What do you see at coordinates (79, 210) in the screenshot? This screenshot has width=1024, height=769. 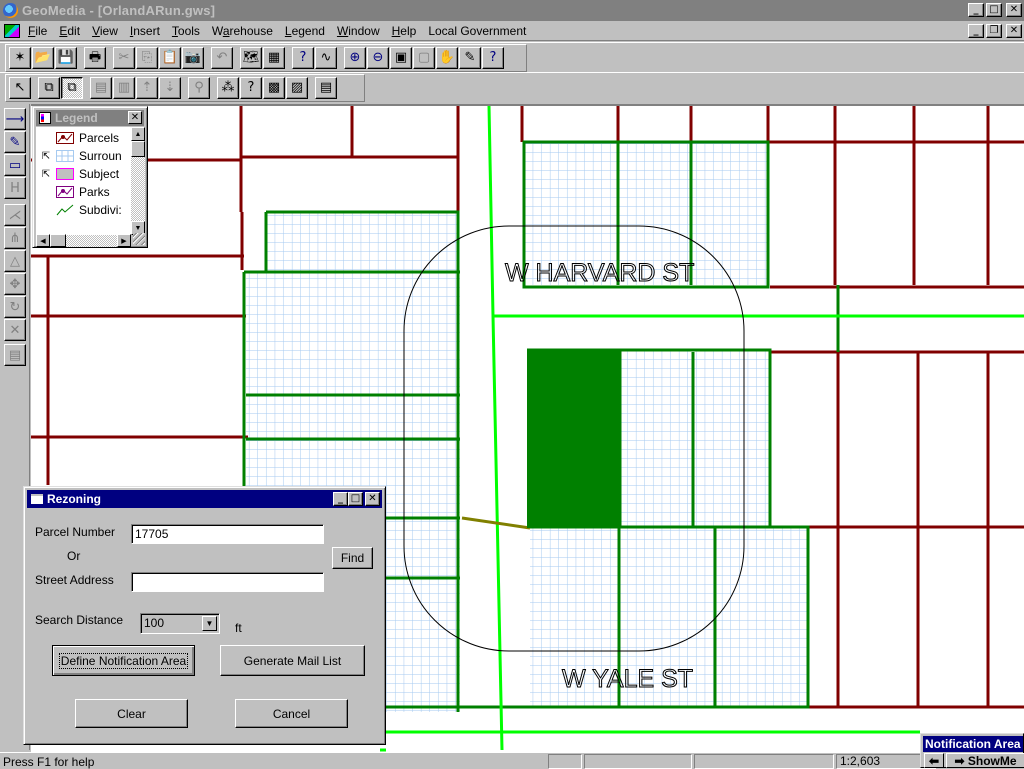 I see `legend-entry: Subdivi:` at bounding box center [79, 210].